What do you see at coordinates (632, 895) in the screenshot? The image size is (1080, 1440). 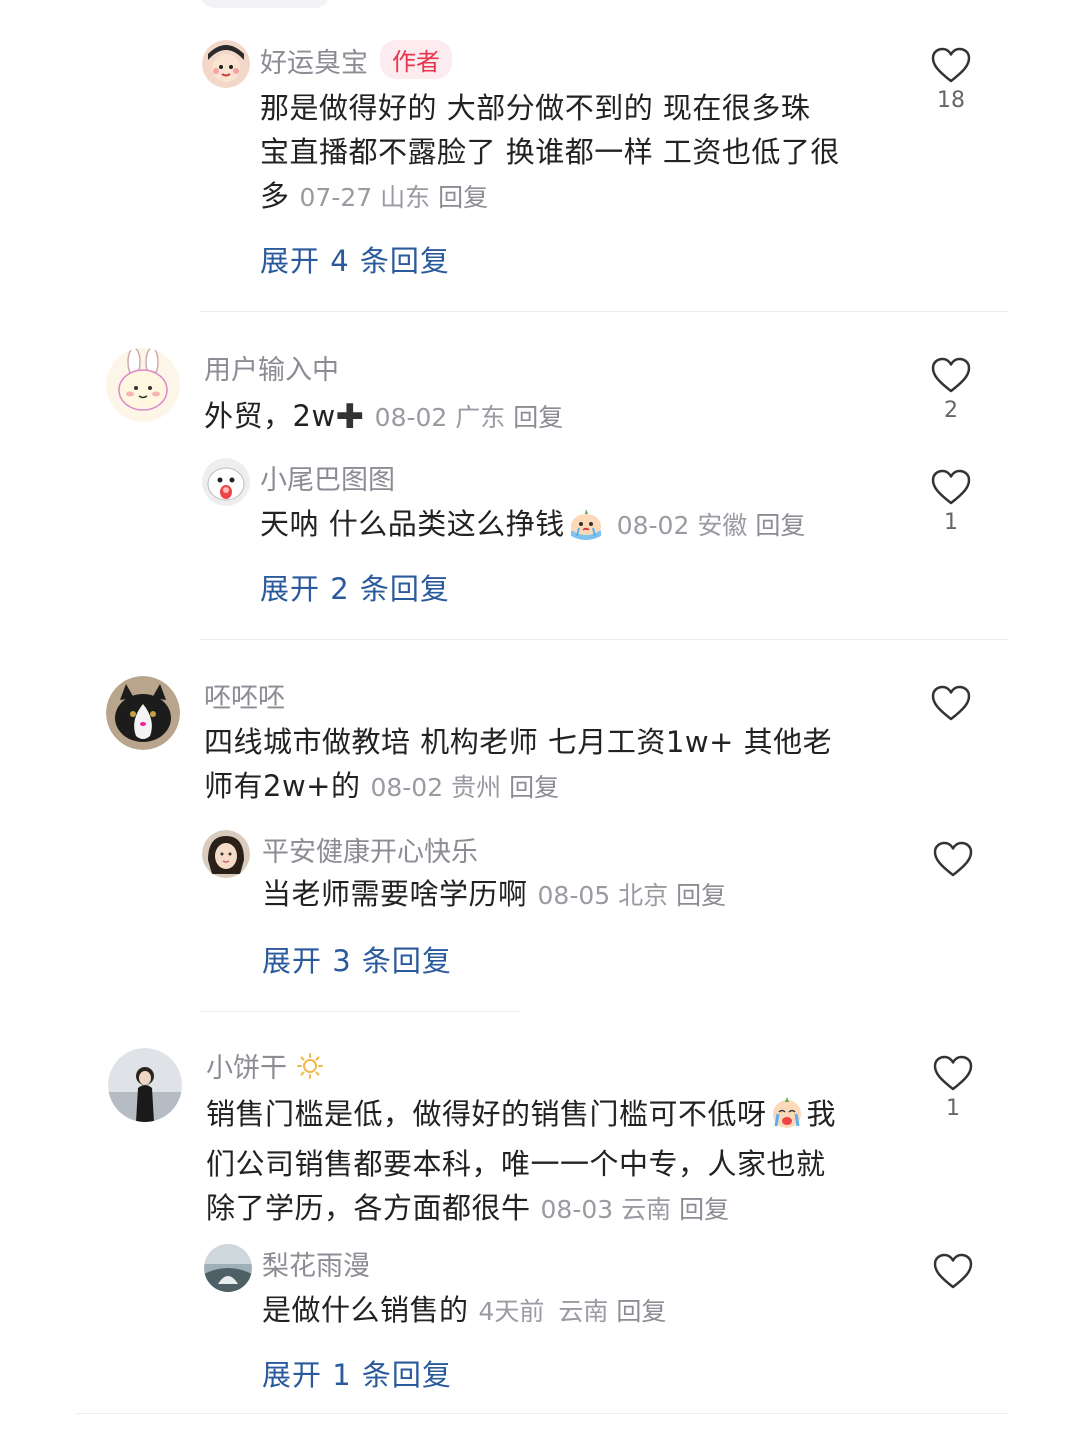 I see `reply-meta: 08-05 北京 回复` at bounding box center [632, 895].